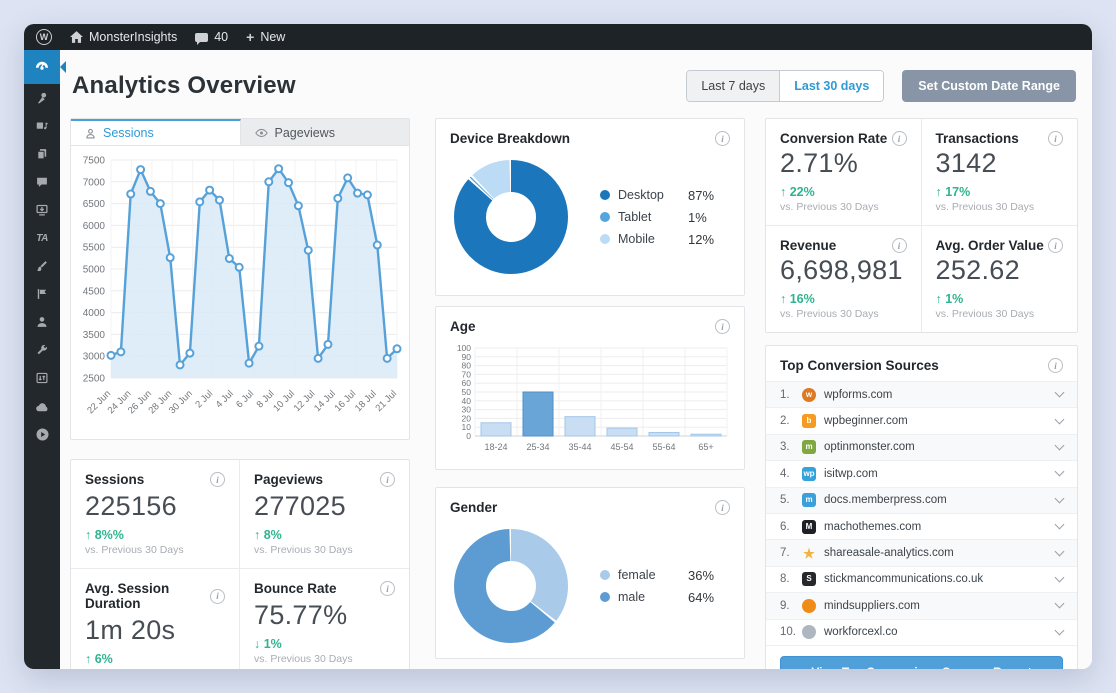 The image size is (1116, 693). What do you see at coordinates (268, 535) in the screenshot?
I see `delta-up: ↑ 8%` at bounding box center [268, 535].